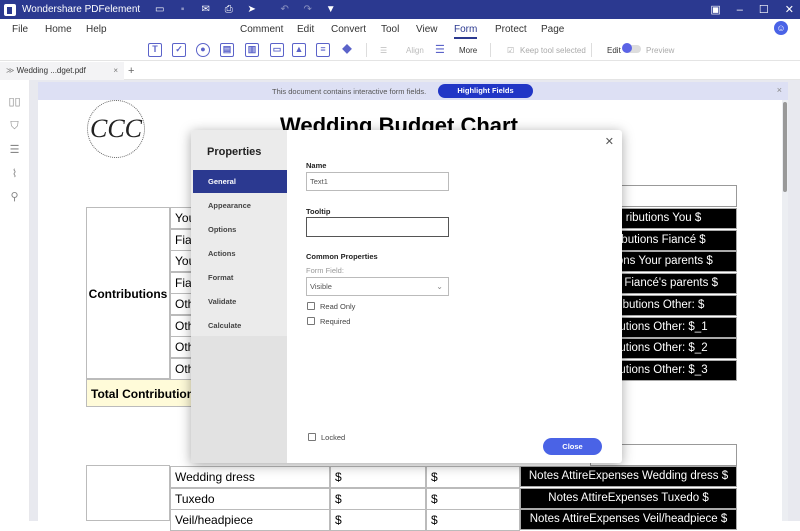 The width and height of the screenshot is (800, 531). Describe the element at coordinates (240, 301) in the screenshot. I see `dialog-tab-validate: Validate` at that location.